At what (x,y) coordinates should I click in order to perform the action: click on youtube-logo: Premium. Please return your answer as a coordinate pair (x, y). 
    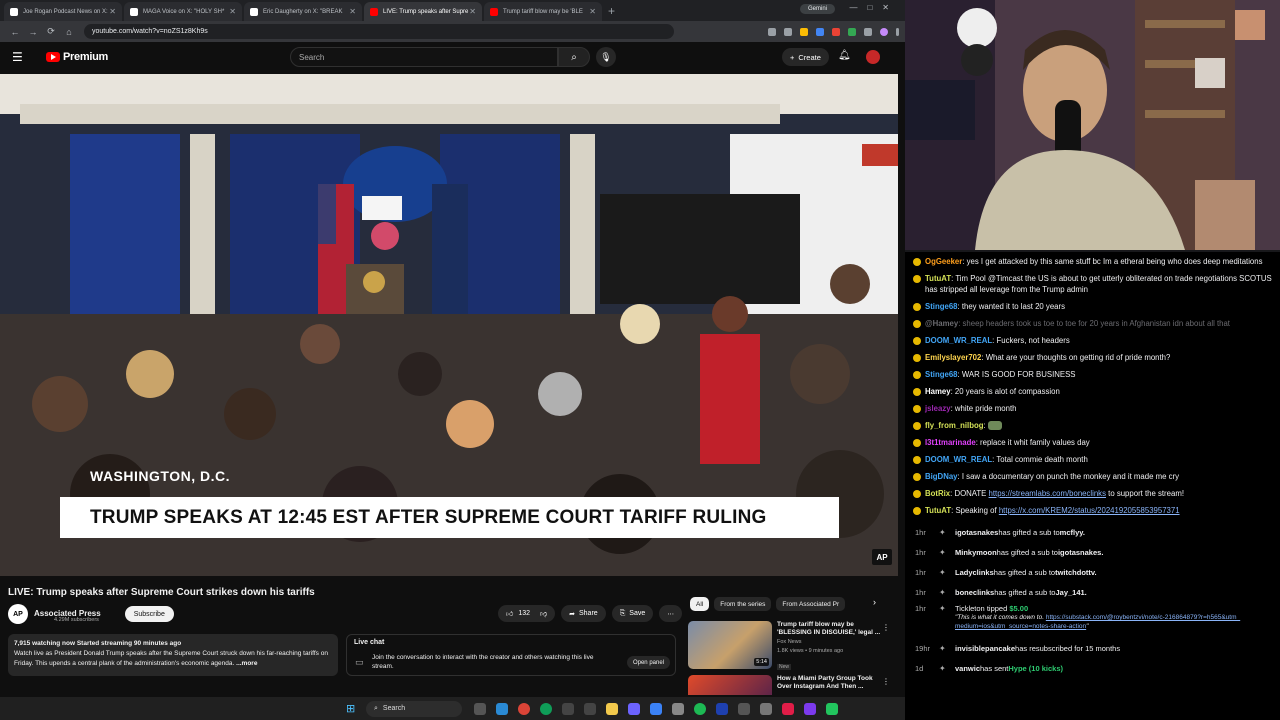
    Looking at the image, I should click on (77, 57).